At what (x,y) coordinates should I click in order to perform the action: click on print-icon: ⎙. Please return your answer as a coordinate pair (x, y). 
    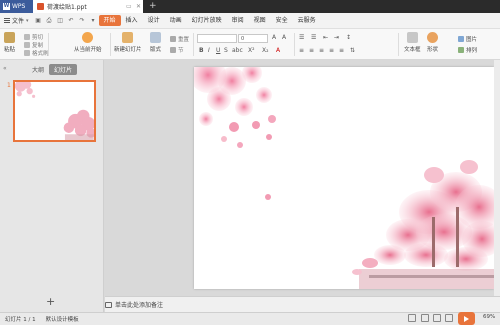
    Looking at the image, I should click on (49, 20).